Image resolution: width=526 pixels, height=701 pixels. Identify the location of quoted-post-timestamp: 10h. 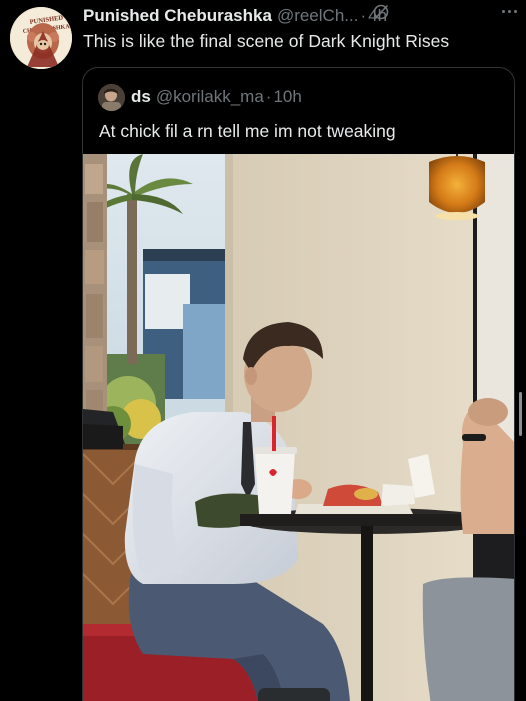
(287, 97).